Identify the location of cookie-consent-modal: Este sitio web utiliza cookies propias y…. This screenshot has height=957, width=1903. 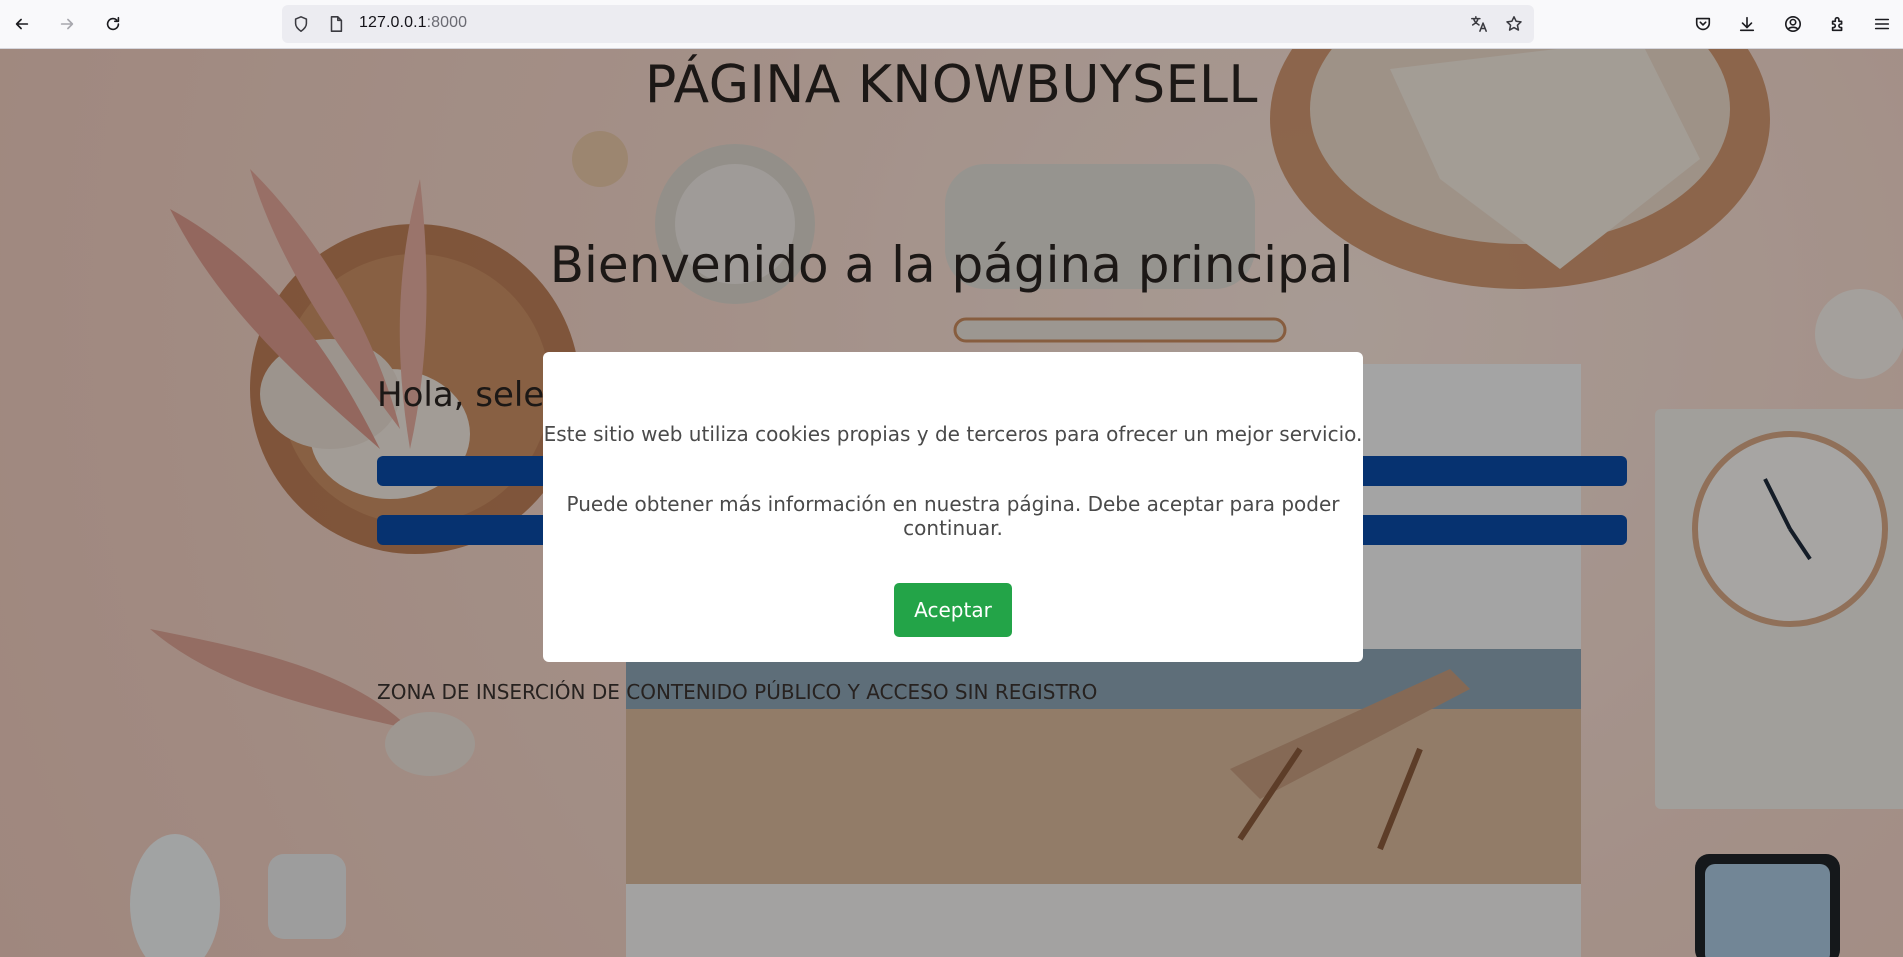
(953, 507).